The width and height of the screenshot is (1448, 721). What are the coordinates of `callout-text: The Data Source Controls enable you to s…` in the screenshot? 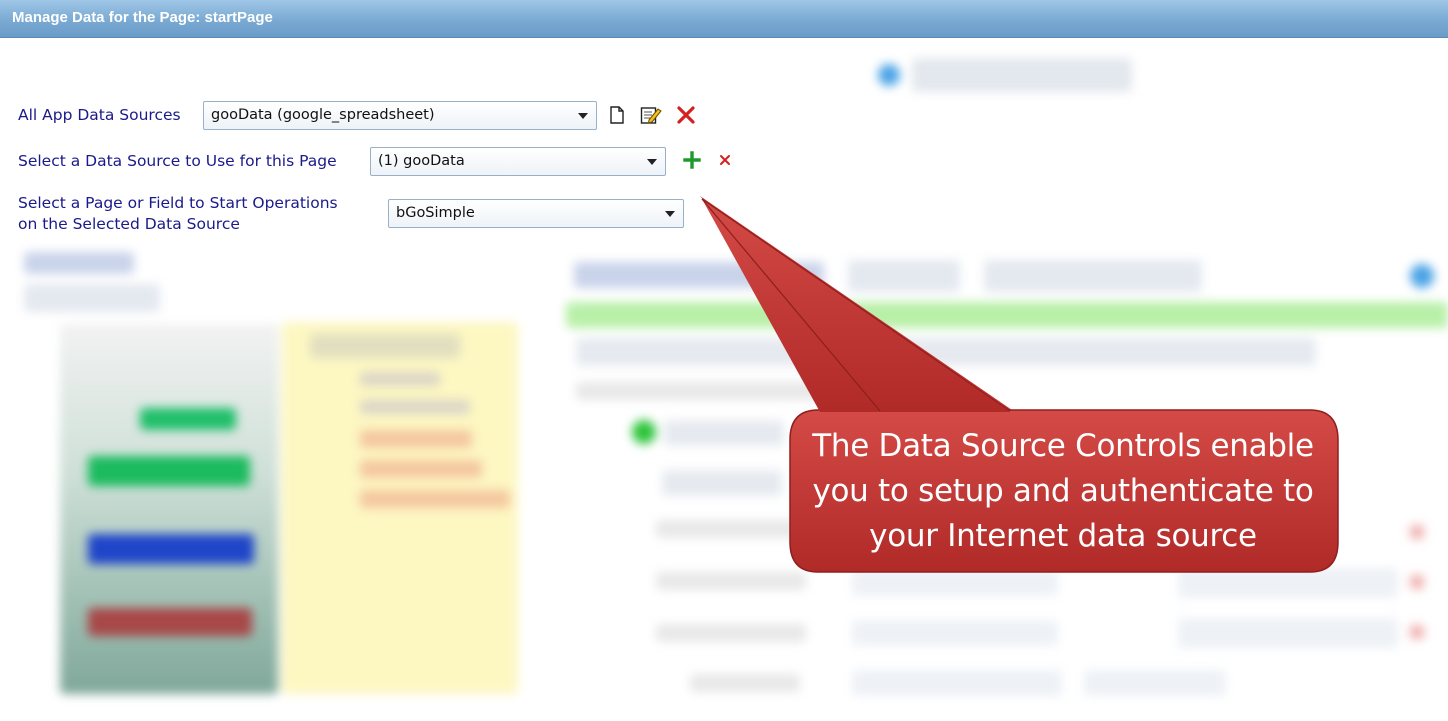 It's located at (1063, 491).